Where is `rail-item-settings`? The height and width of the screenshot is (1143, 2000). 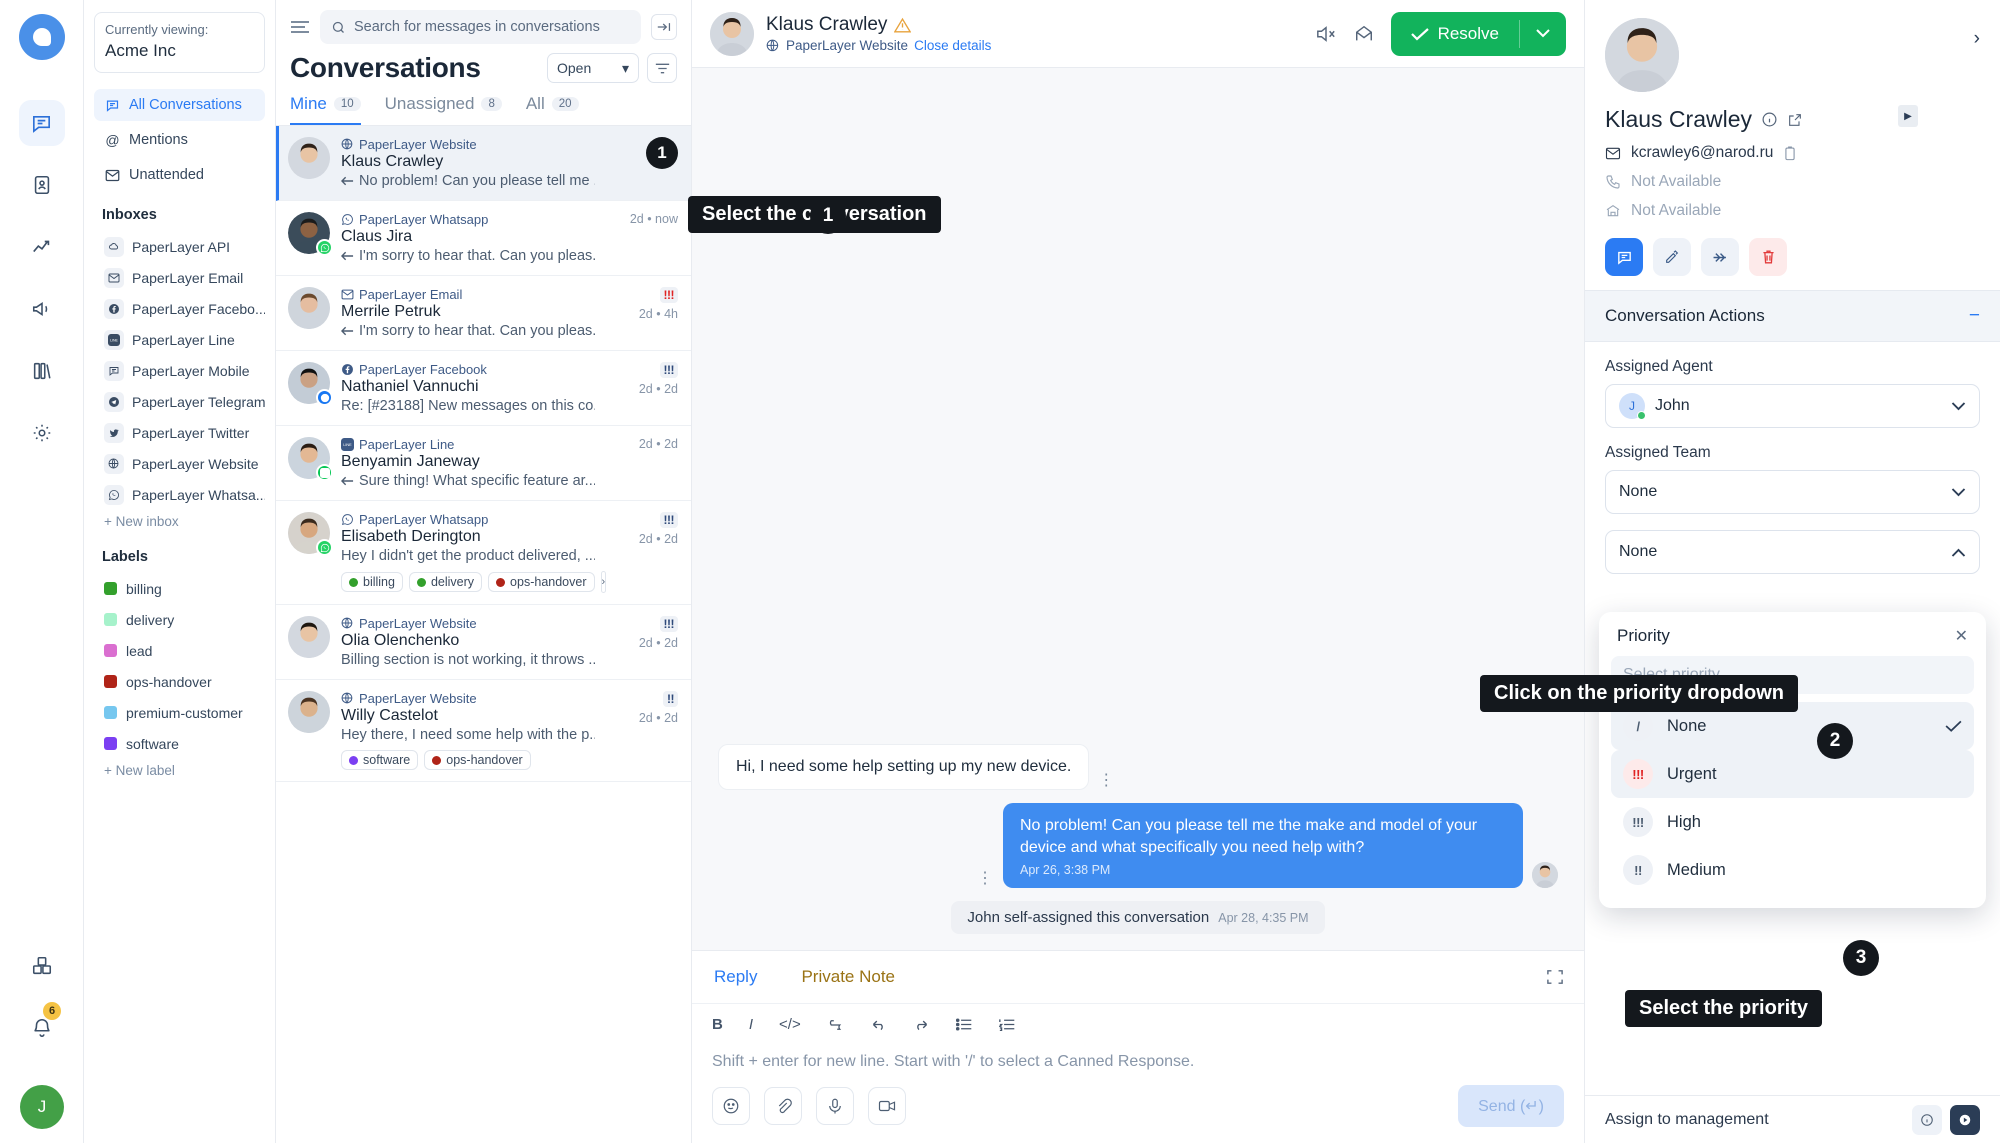
rail-item-settings is located at coordinates (42, 433).